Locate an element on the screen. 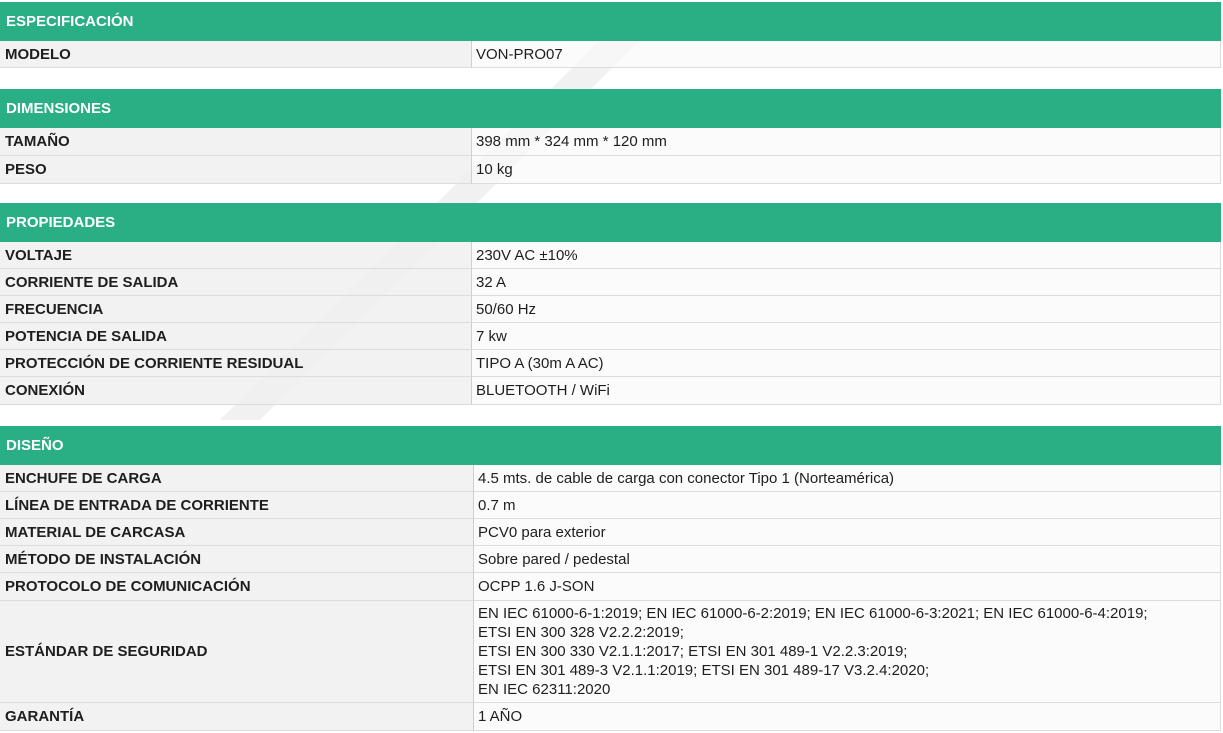  table-row: PESO 10 kg is located at coordinates (610, 170).